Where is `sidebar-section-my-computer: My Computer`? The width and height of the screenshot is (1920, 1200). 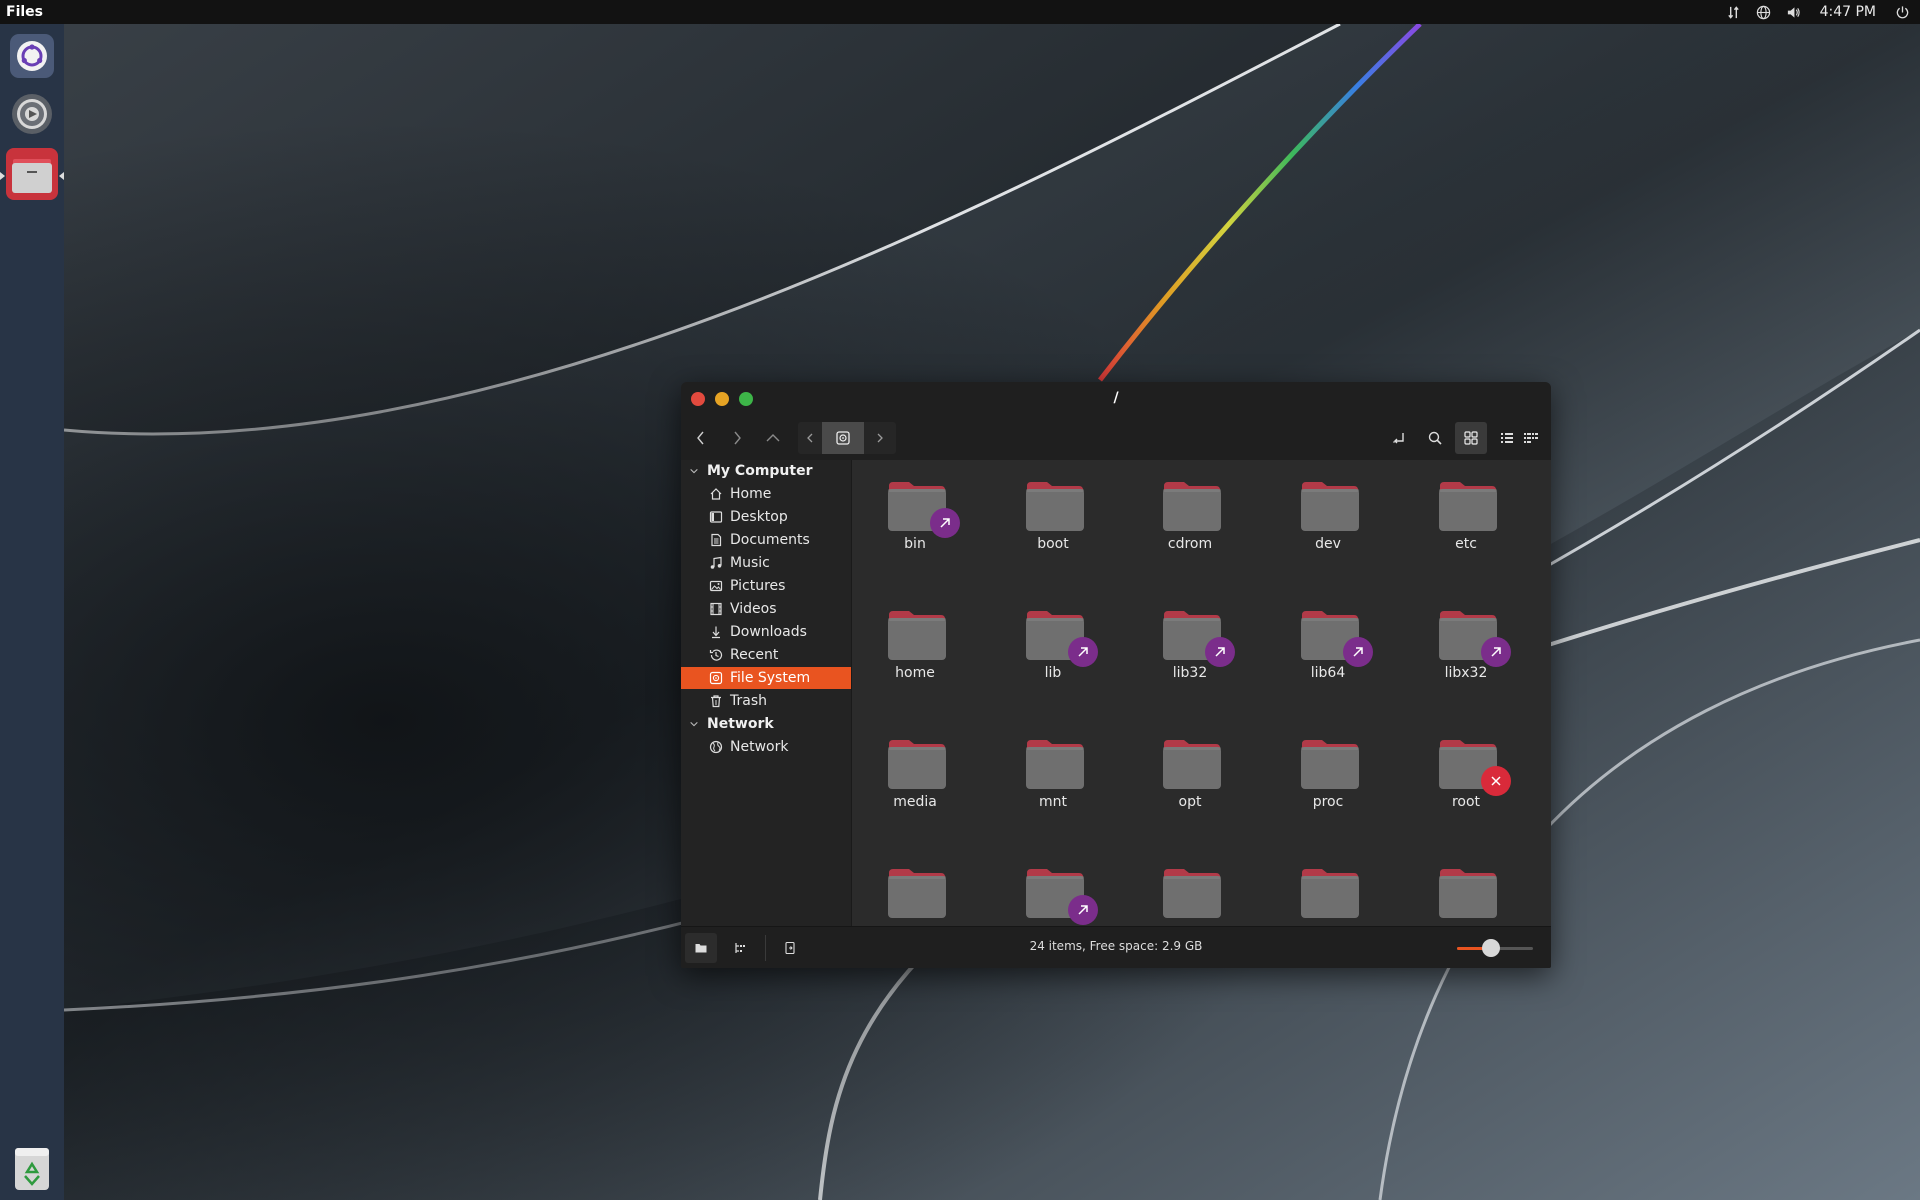
sidebar-section-my-computer: My Computer is located at coordinates (766, 471).